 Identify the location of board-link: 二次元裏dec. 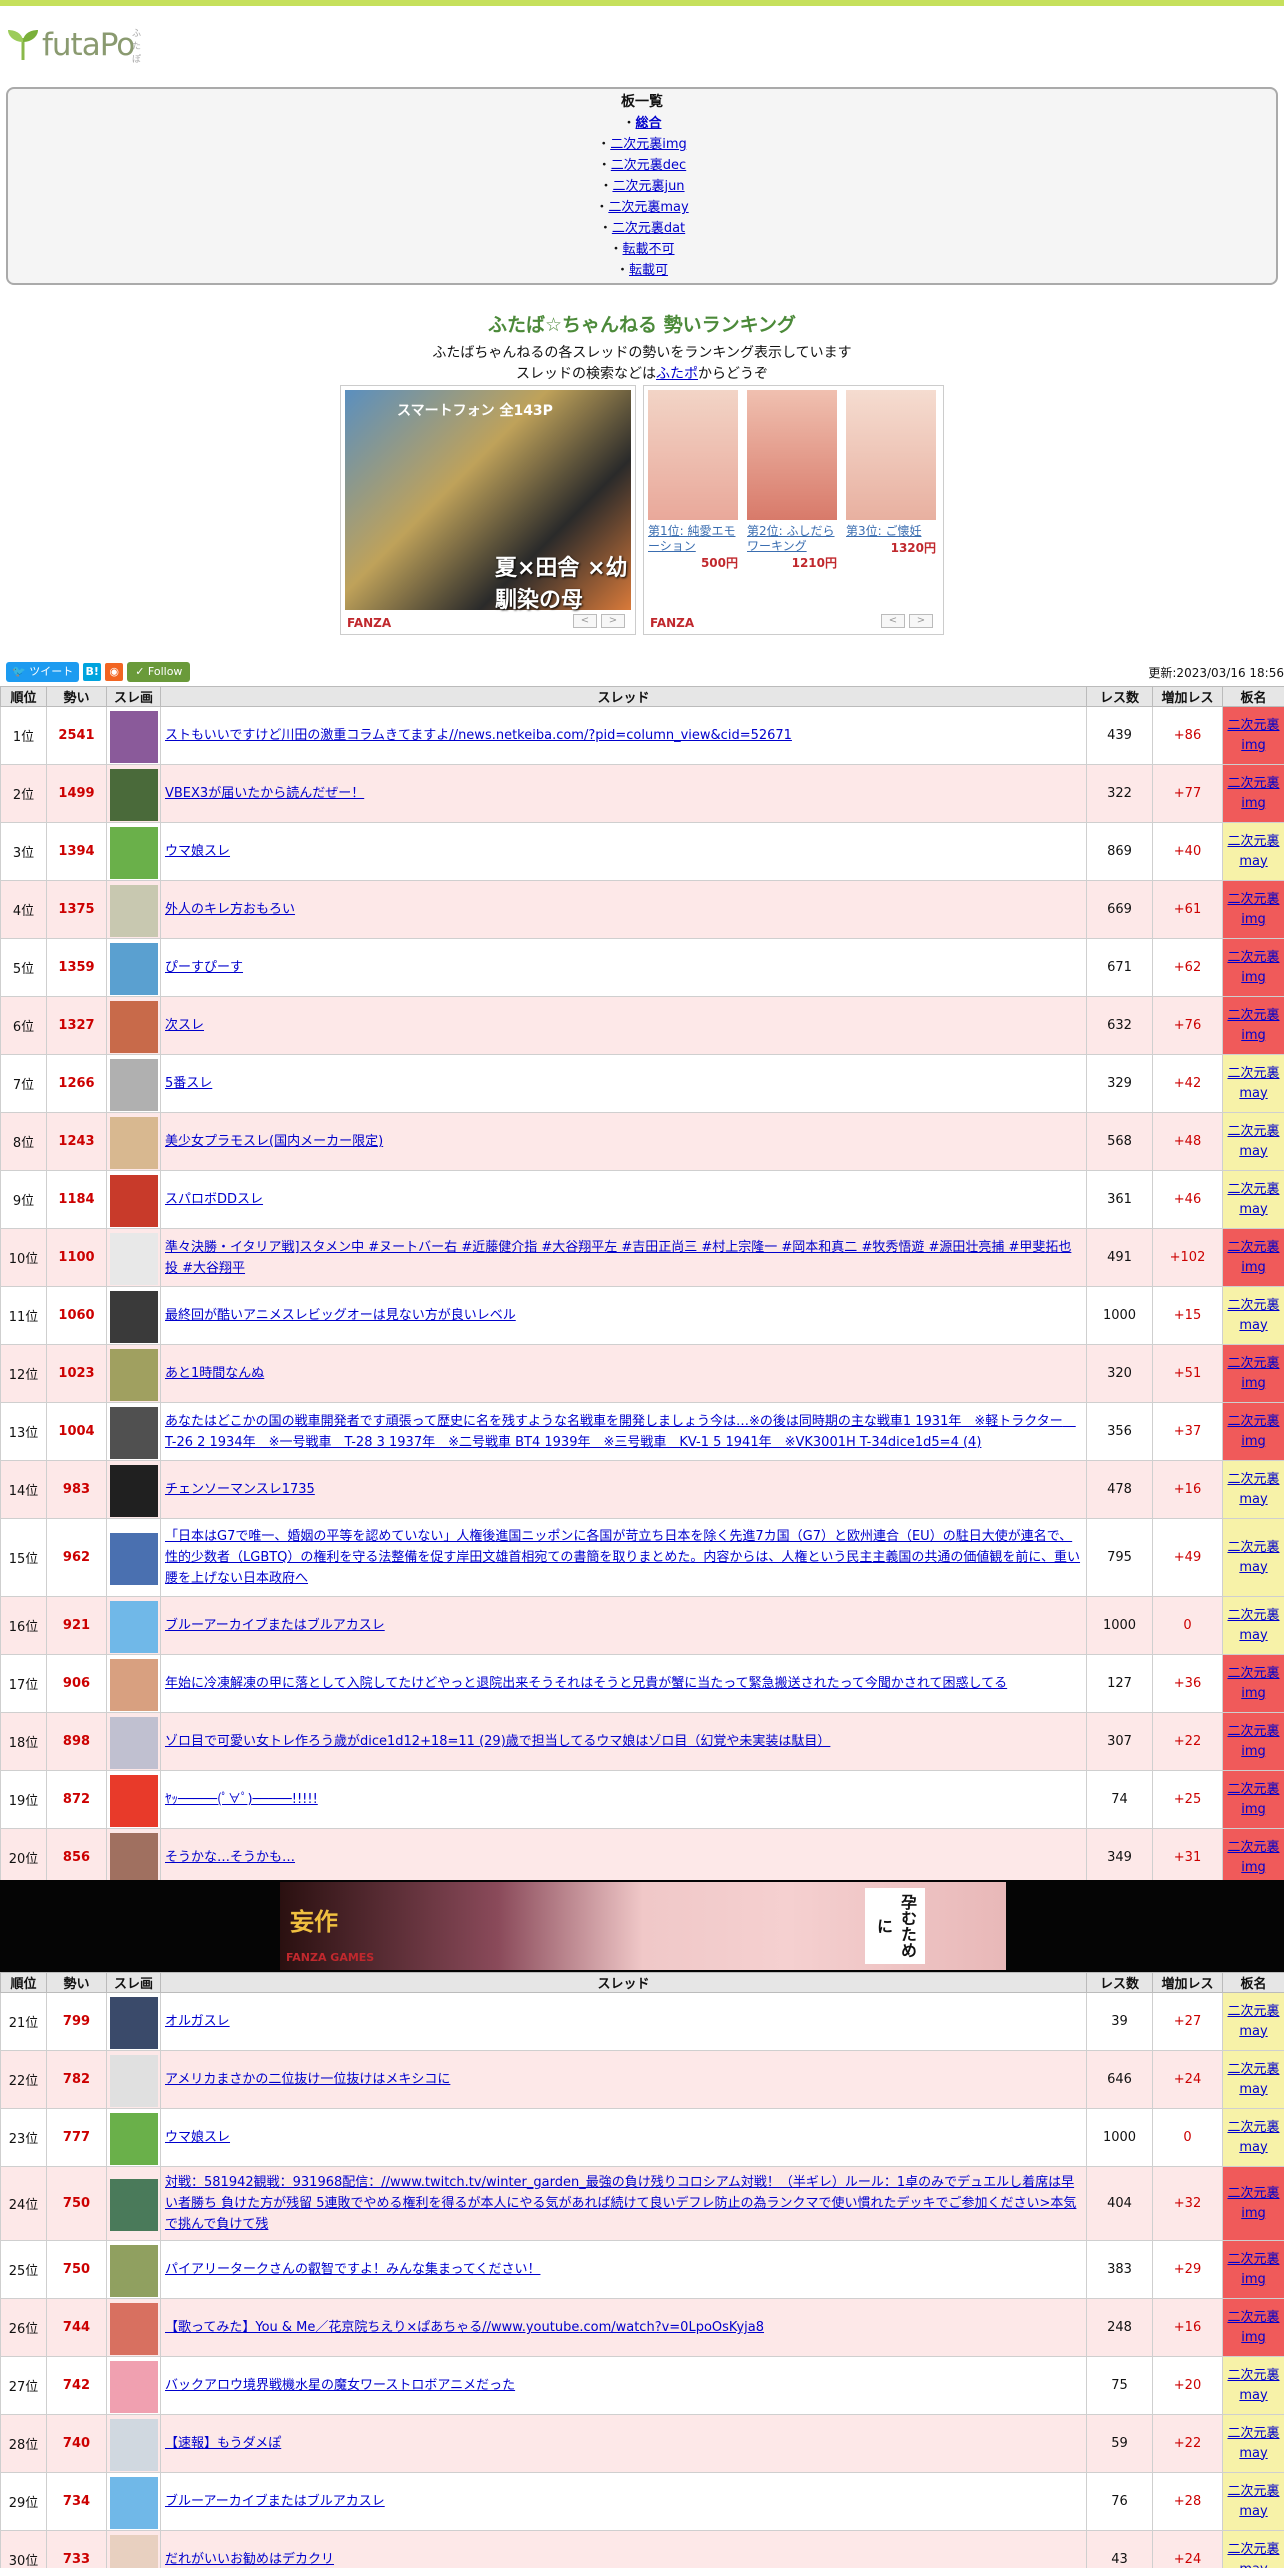
(648, 165).